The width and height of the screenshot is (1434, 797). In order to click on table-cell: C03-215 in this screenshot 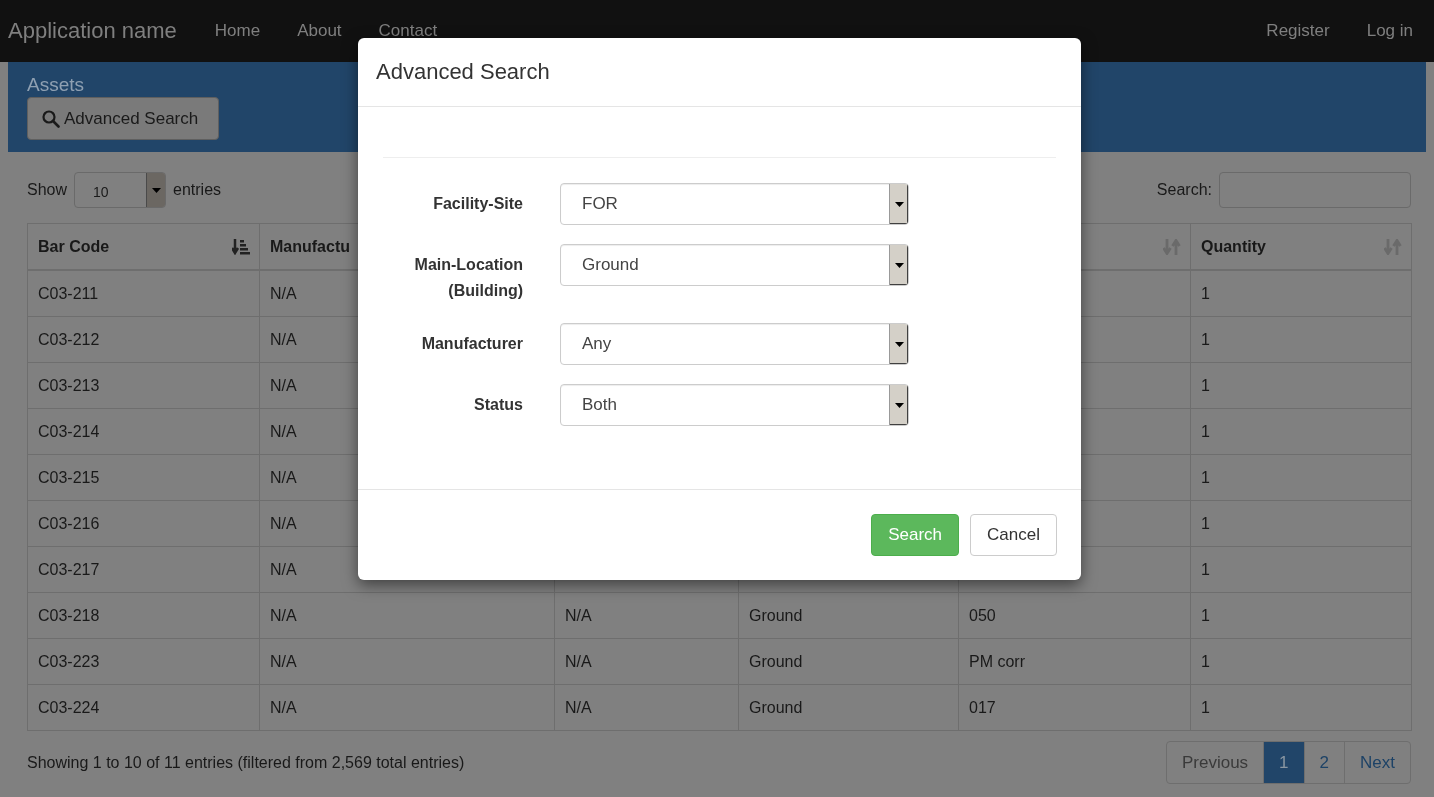, I will do `click(69, 477)`.